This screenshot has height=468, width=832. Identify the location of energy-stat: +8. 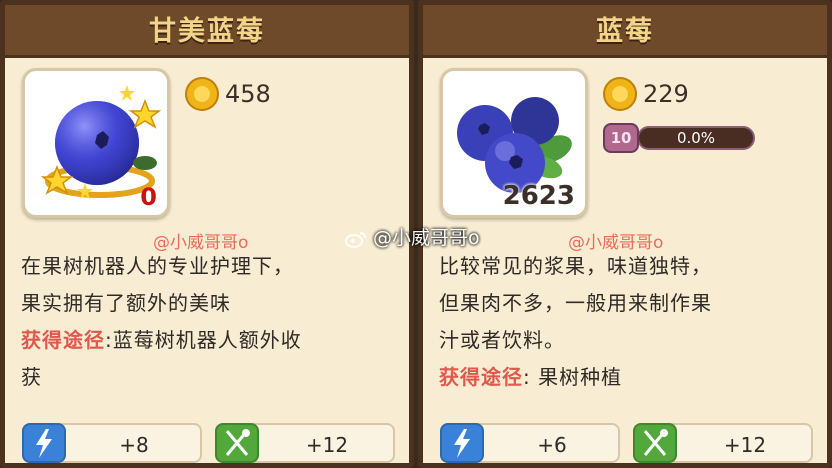
(112, 443).